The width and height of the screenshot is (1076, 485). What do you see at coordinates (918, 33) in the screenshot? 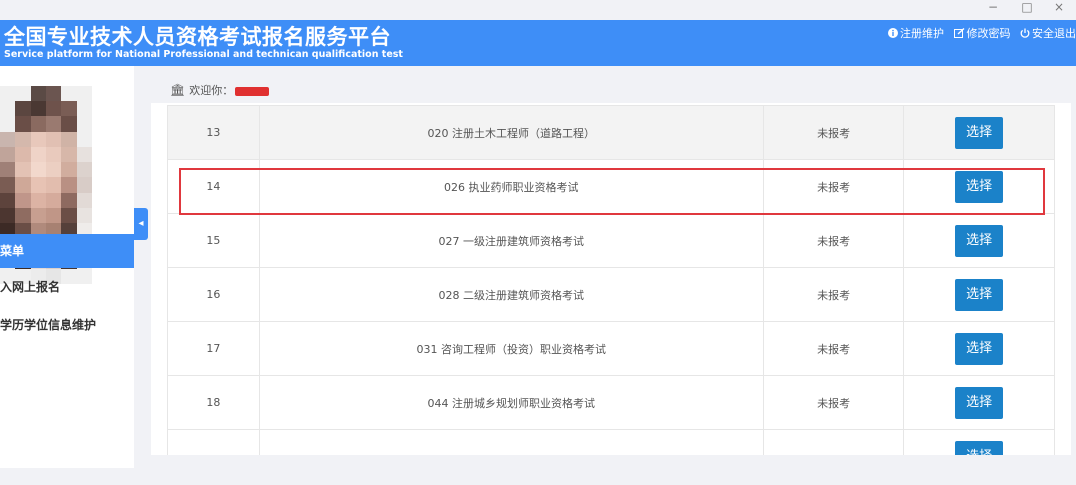
I see `register-maintain-link: 注册维护` at bounding box center [918, 33].